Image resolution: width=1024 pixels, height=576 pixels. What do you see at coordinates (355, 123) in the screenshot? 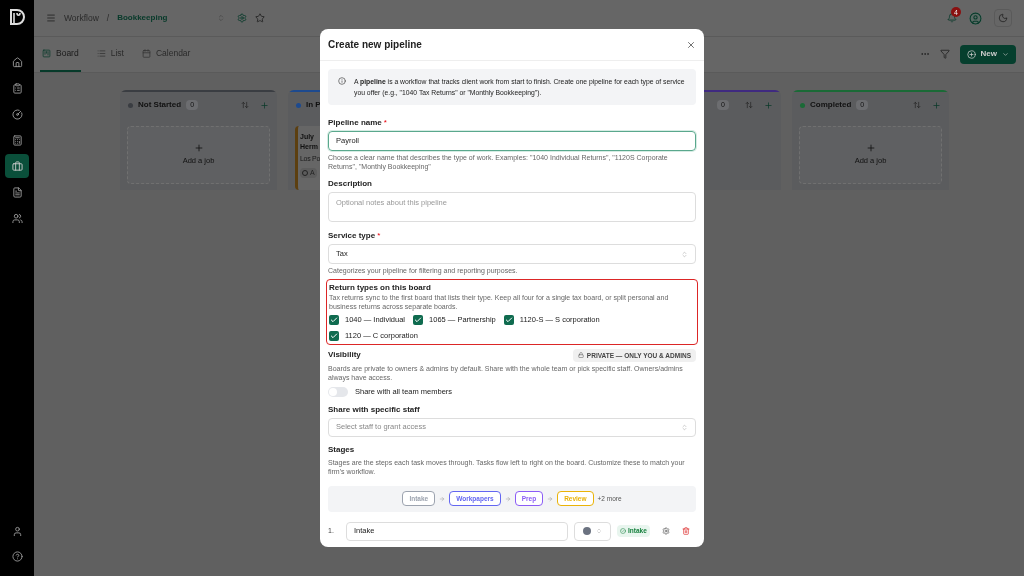
I see `field-label: Pipeline name` at bounding box center [355, 123].